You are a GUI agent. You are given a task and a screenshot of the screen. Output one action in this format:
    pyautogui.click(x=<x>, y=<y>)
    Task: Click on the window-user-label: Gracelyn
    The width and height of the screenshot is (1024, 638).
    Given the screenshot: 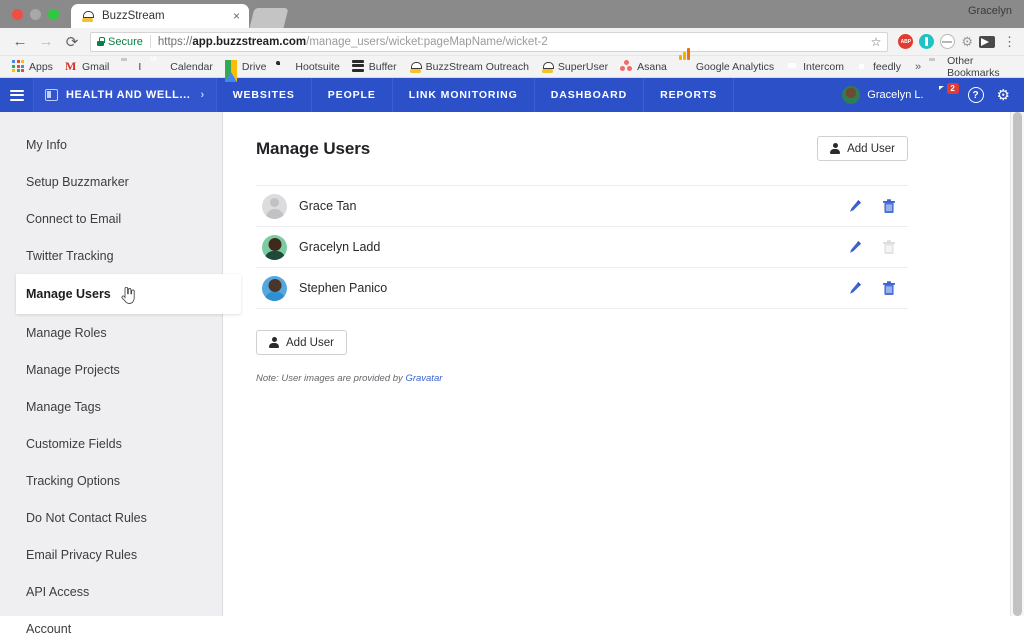 What is the action you would take?
    pyautogui.click(x=989, y=11)
    